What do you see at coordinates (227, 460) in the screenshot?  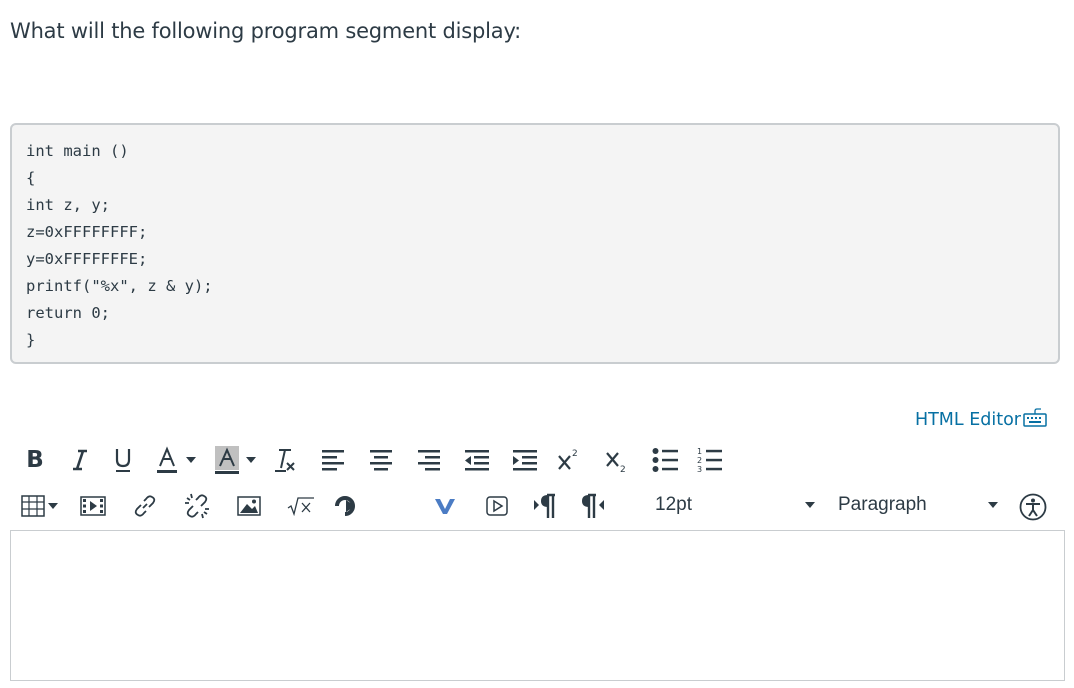 I see `background-color-icon` at bounding box center [227, 460].